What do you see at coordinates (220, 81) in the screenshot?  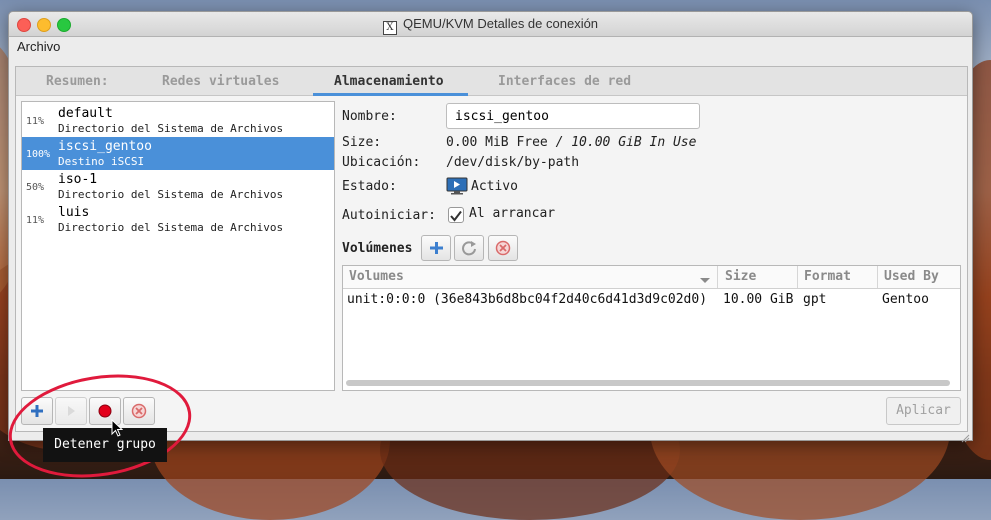 I see `tab-redes-virtuales: Redes virtuales` at bounding box center [220, 81].